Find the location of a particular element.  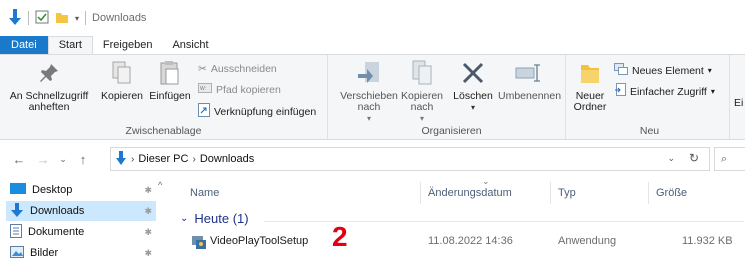

move-to-button: Verschieben nach ▾ is located at coordinates (369, 91).